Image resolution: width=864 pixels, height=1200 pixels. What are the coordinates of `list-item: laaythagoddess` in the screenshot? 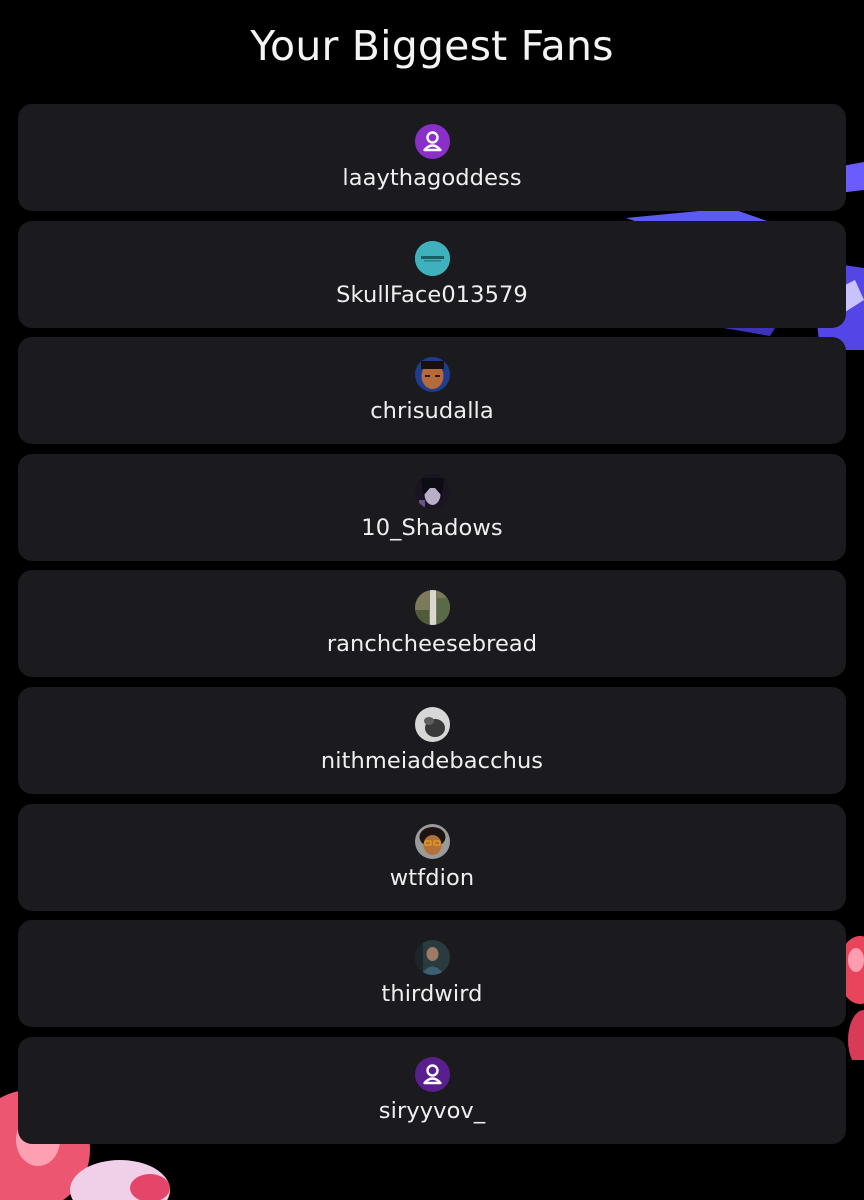 It's located at (432, 157).